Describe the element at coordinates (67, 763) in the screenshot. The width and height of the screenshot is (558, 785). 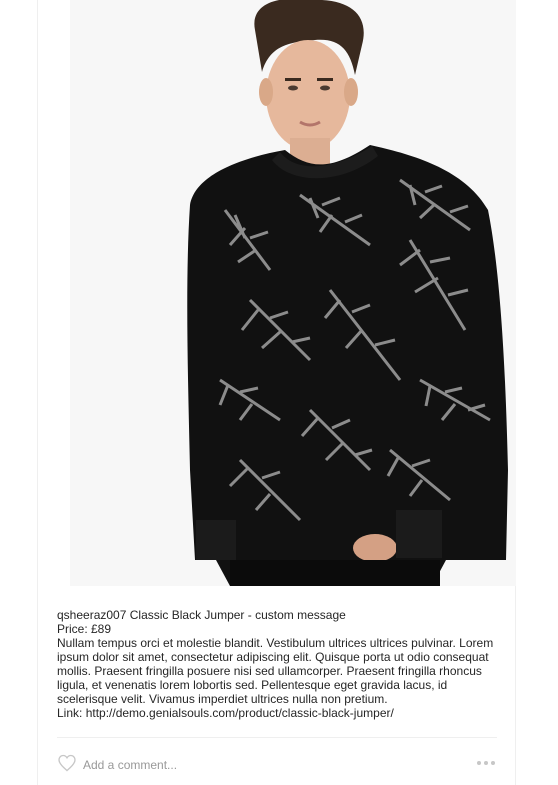
I see `heart-outline-icon` at that location.